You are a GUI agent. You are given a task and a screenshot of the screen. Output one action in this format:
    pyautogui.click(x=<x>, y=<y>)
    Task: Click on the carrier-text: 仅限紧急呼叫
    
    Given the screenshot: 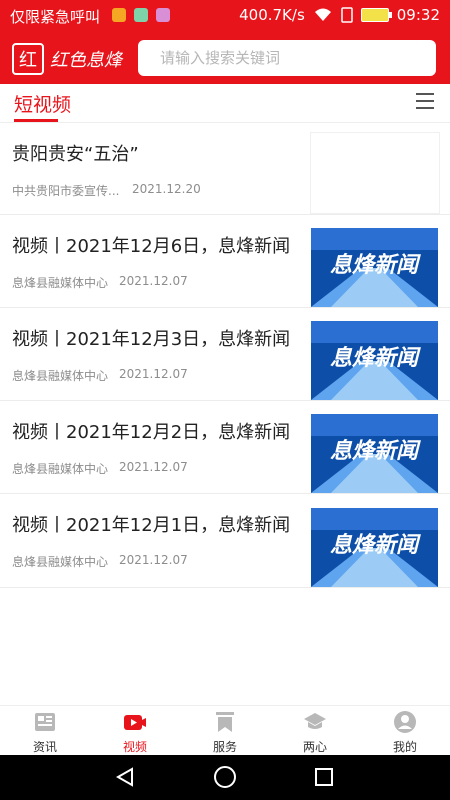 What is the action you would take?
    pyautogui.click(x=55, y=17)
    